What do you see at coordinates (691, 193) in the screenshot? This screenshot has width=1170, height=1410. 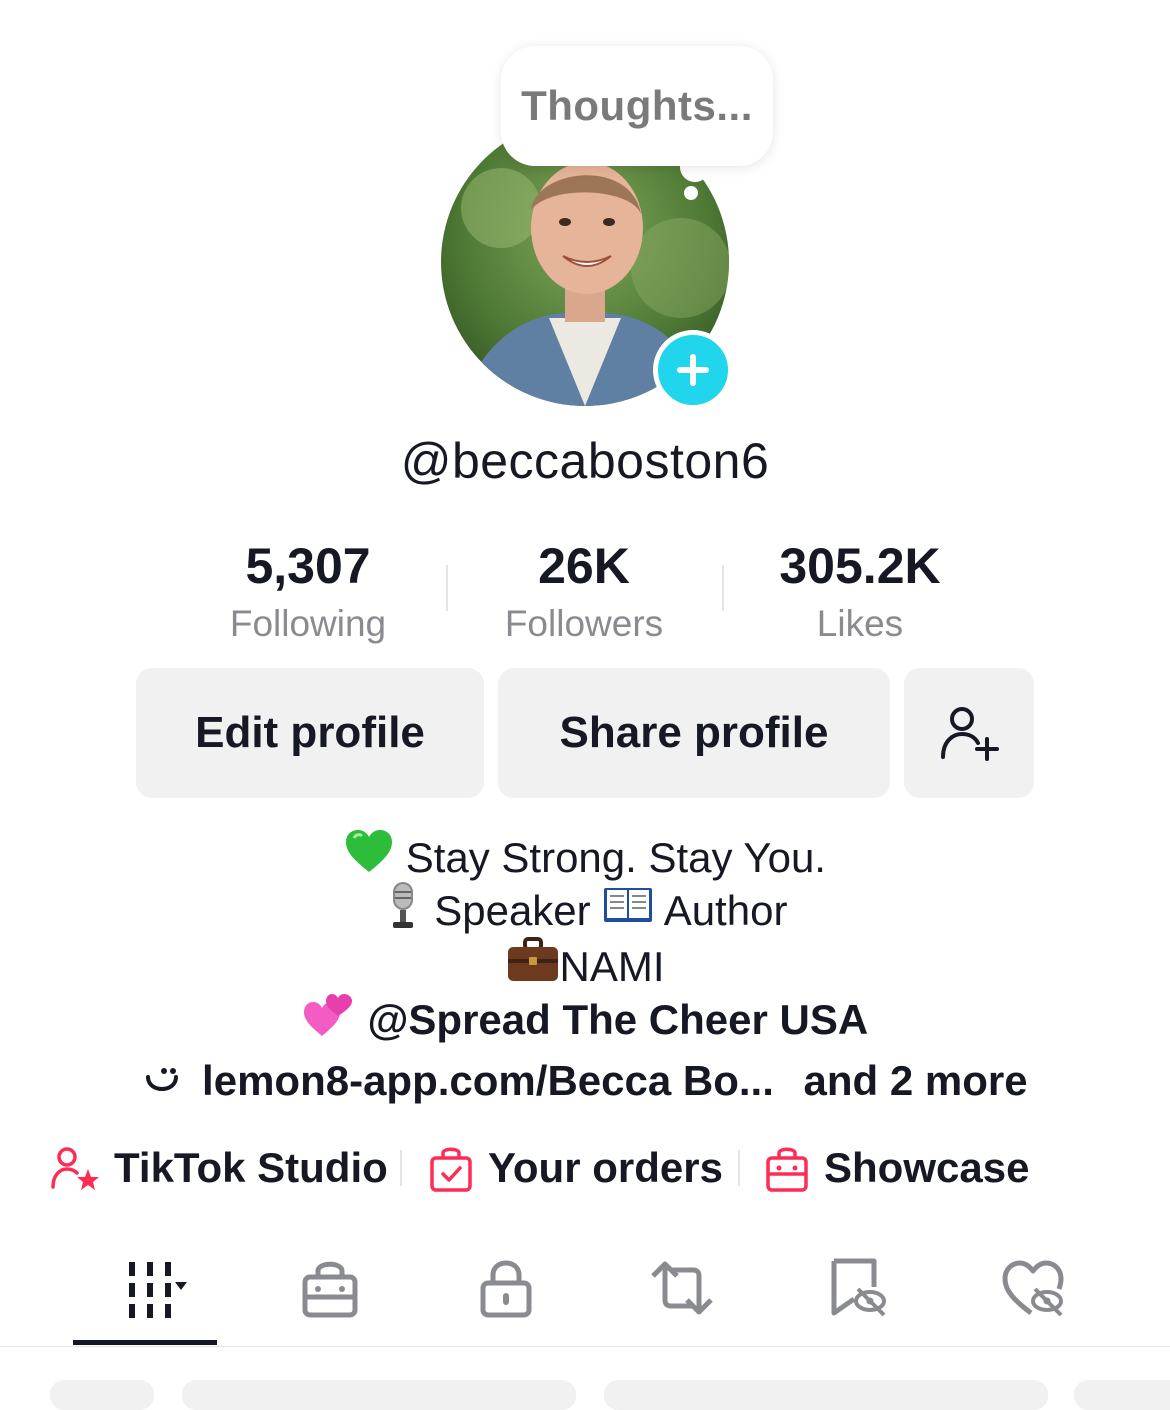 I see `bubble-dot` at bounding box center [691, 193].